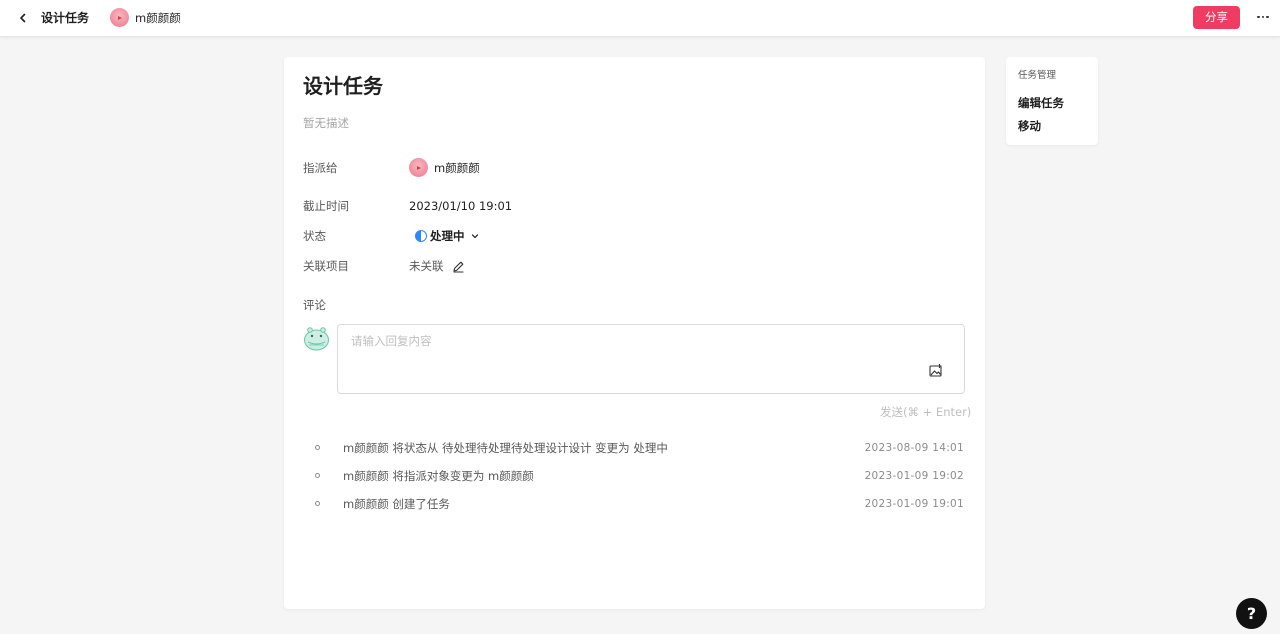 The height and width of the screenshot is (634, 1280). What do you see at coordinates (326, 266) in the screenshot?
I see `project-label: 关联项目` at bounding box center [326, 266].